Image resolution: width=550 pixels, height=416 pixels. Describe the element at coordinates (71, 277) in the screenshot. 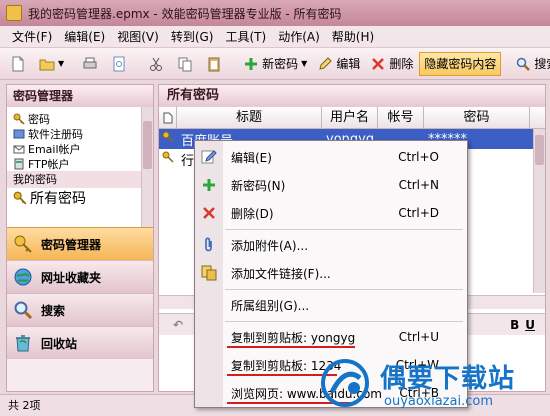

I see `nav-label: 网址收藏夹` at that location.